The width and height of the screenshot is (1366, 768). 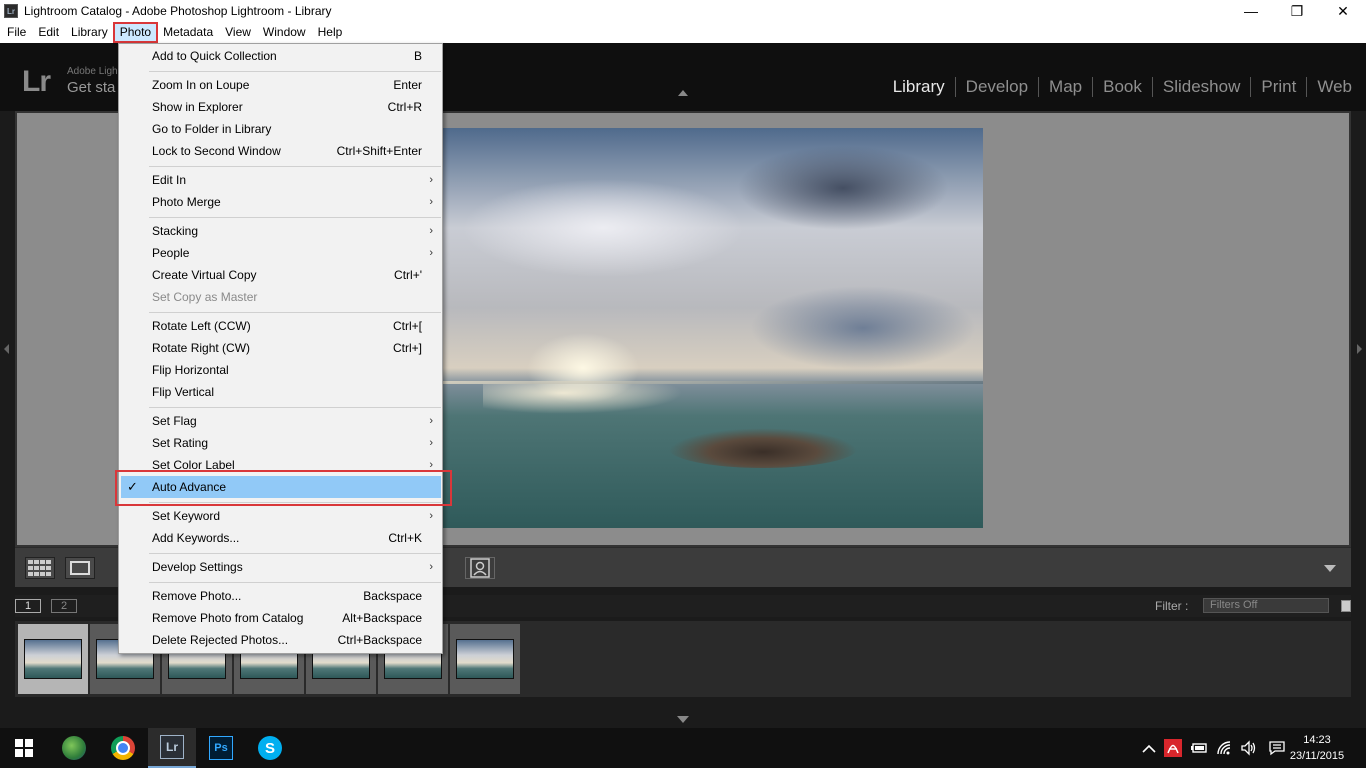 I want to click on lr-logo: Lr, so click(x=36, y=81).